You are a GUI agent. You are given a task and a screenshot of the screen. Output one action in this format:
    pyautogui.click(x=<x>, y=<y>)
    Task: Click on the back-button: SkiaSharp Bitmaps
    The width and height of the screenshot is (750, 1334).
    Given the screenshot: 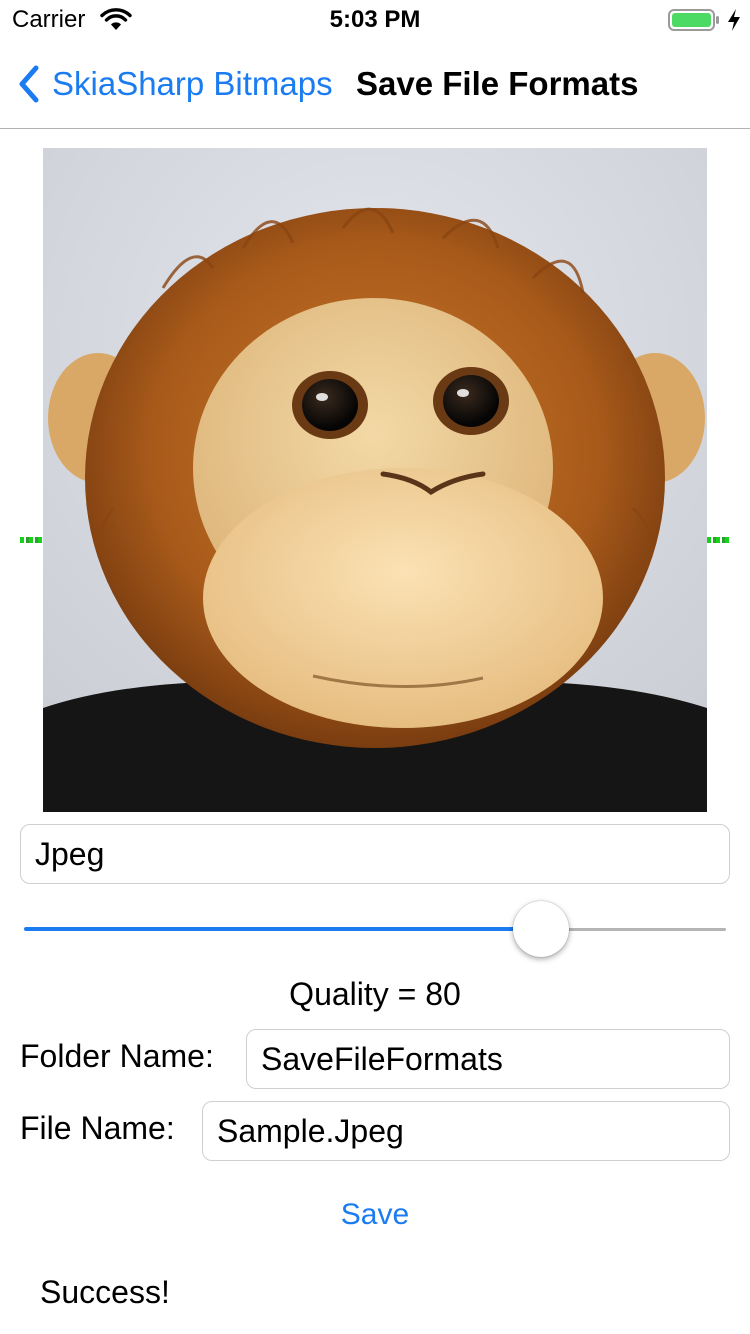 What is the action you would take?
    pyautogui.click(x=173, y=84)
    